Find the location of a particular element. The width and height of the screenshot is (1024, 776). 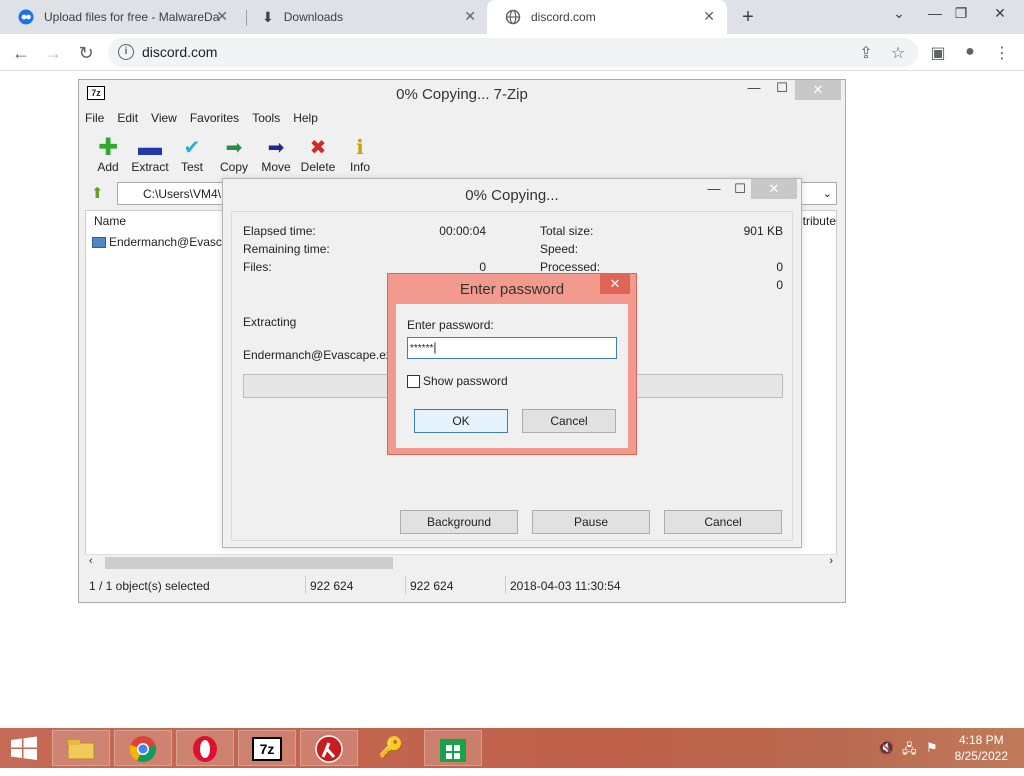

7zip-title-bar: 7z 0% Copying... 7-Zip — ☐ ✕ is located at coordinates (462, 94).